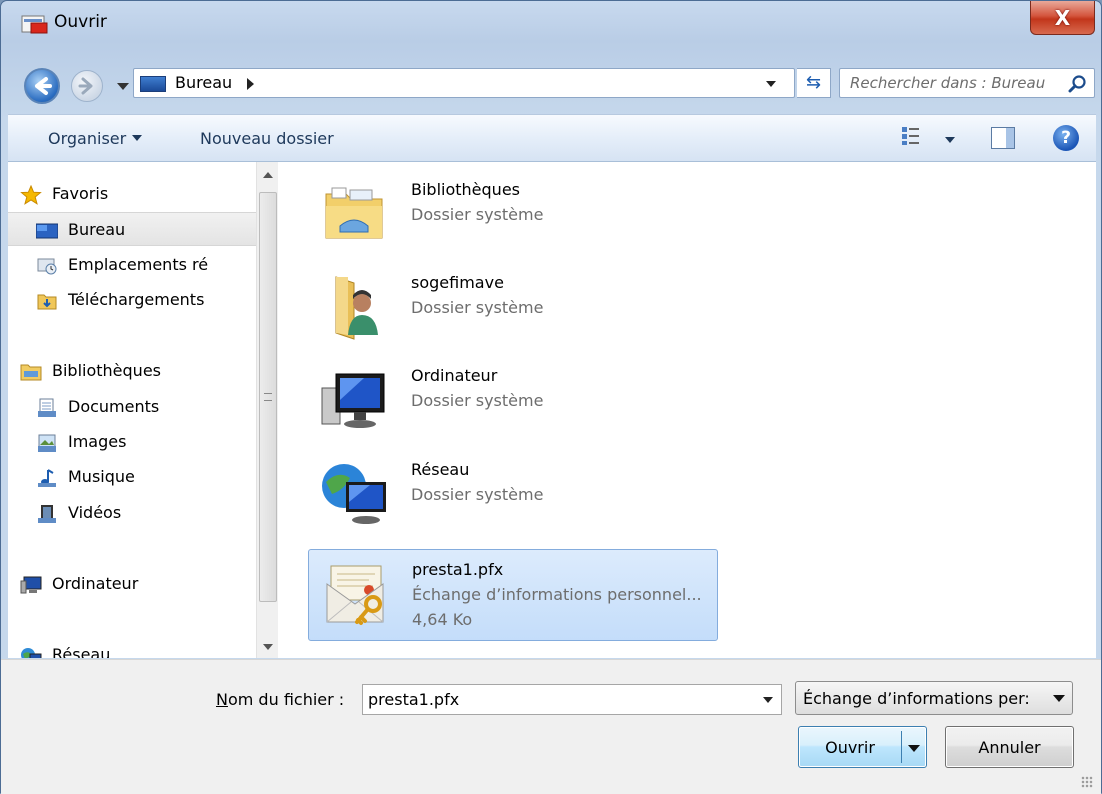 This screenshot has width=1102, height=794. I want to click on refresh-button: ⇆, so click(814, 83).